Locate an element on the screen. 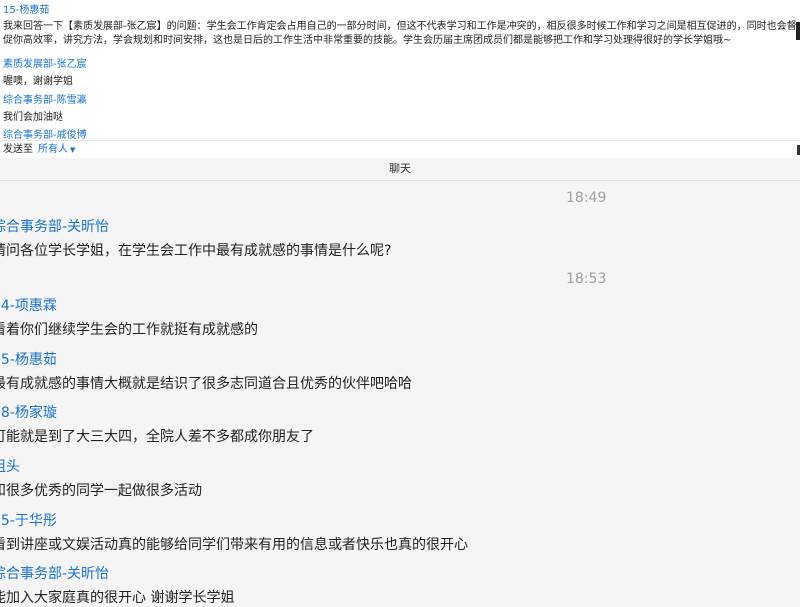 This screenshot has height=607, width=800. timestamp: 18:49 is located at coordinates (586, 198).